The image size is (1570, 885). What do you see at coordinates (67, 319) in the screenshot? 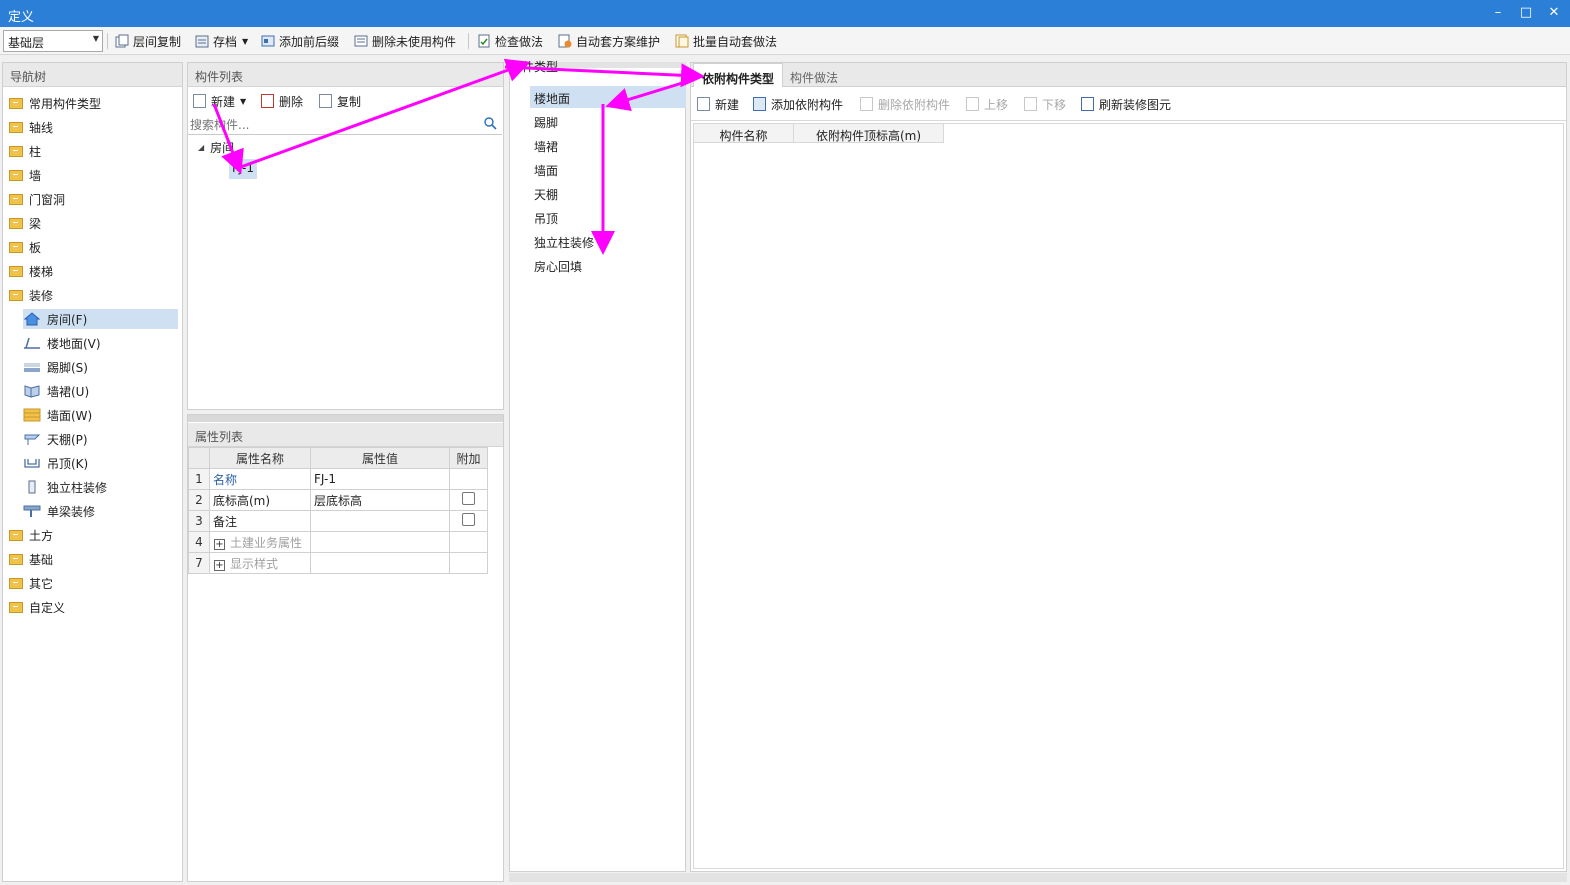
I see `nav-item-label: 房间(F)` at bounding box center [67, 319].